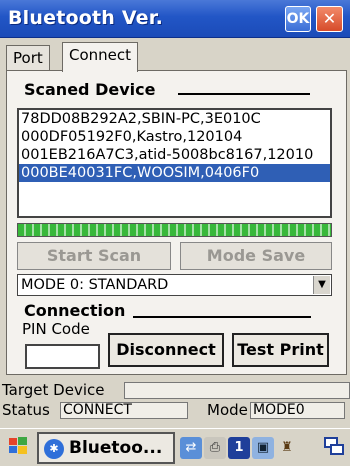 The width and height of the screenshot is (350, 466). I want to click on input-icon: 1, so click(239, 448).